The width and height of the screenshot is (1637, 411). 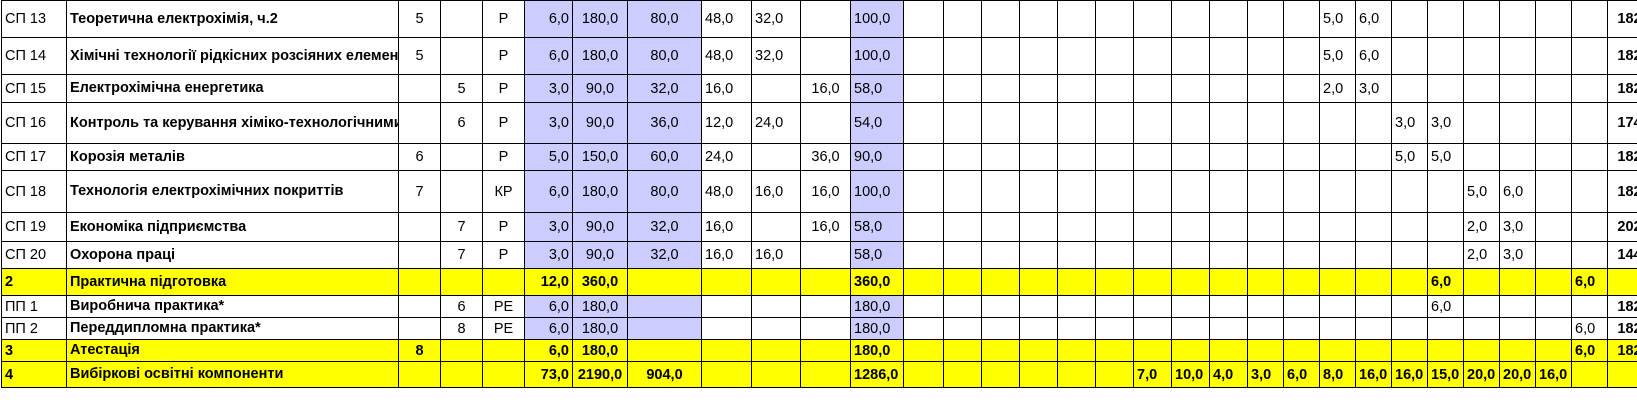 I want to click on exam-semester-cell: 6, so click(x=419, y=157).